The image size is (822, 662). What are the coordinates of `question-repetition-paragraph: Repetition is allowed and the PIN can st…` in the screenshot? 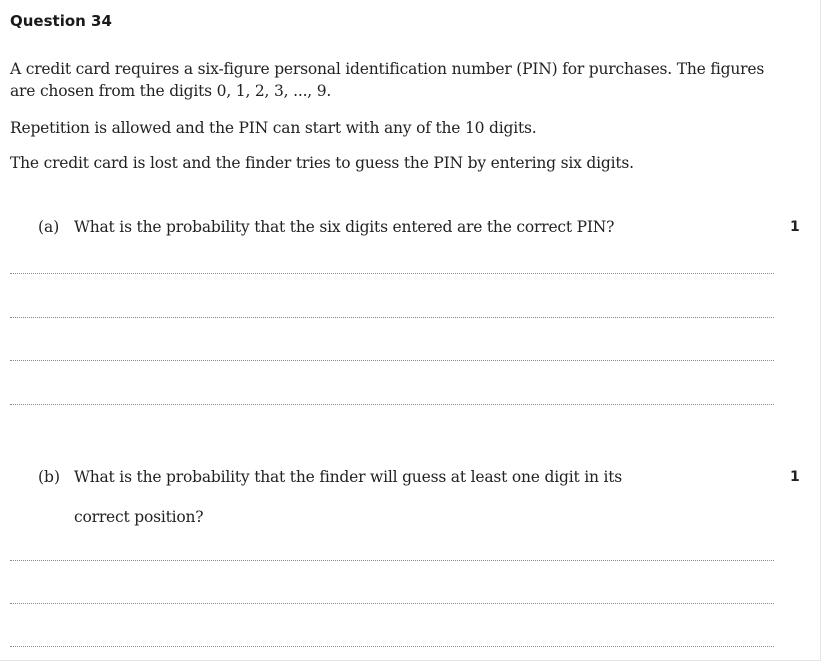 It's located at (273, 128).